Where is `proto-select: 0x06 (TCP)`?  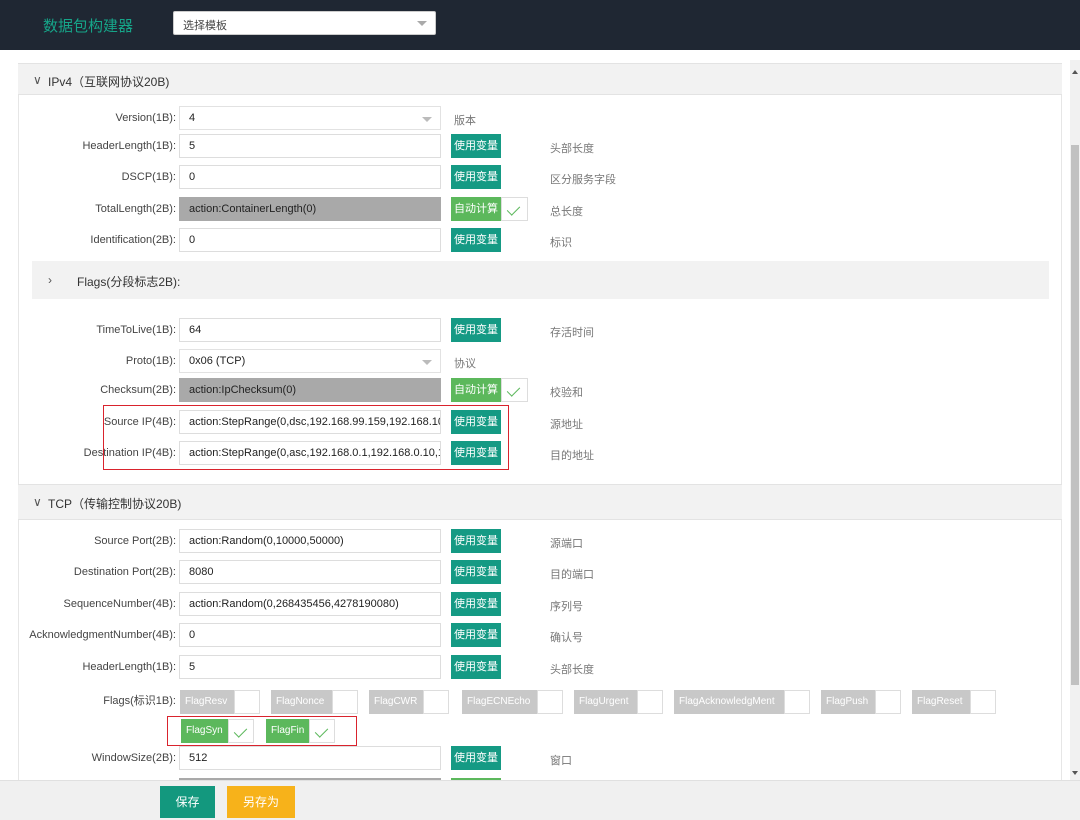 proto-select: 0x06 (TCP) is located at coordinates (310, 361).